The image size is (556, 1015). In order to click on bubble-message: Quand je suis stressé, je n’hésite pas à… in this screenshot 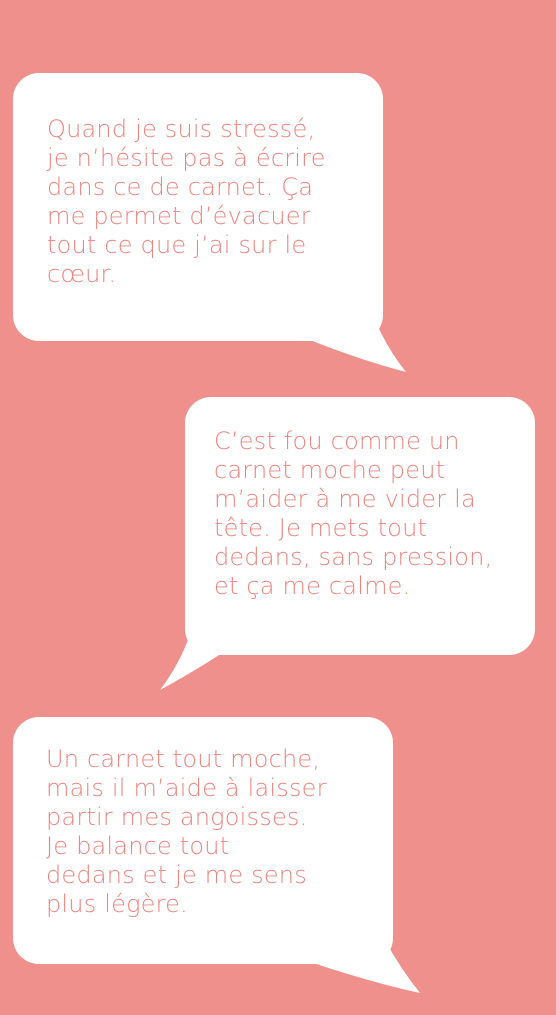, I will do `click(186, 201)`.